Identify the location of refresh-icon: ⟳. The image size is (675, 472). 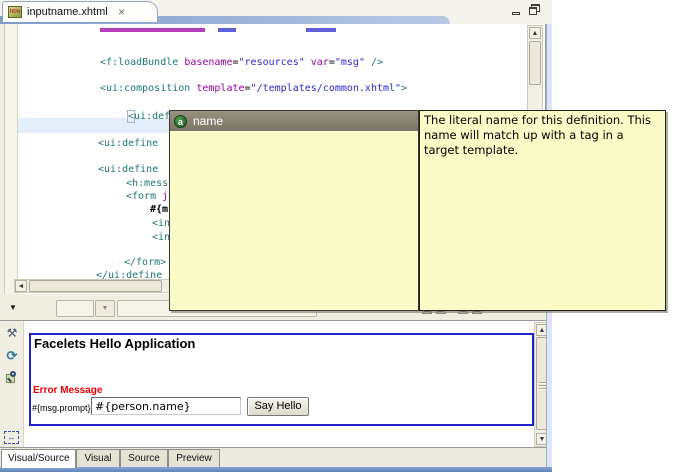
(12, 356).